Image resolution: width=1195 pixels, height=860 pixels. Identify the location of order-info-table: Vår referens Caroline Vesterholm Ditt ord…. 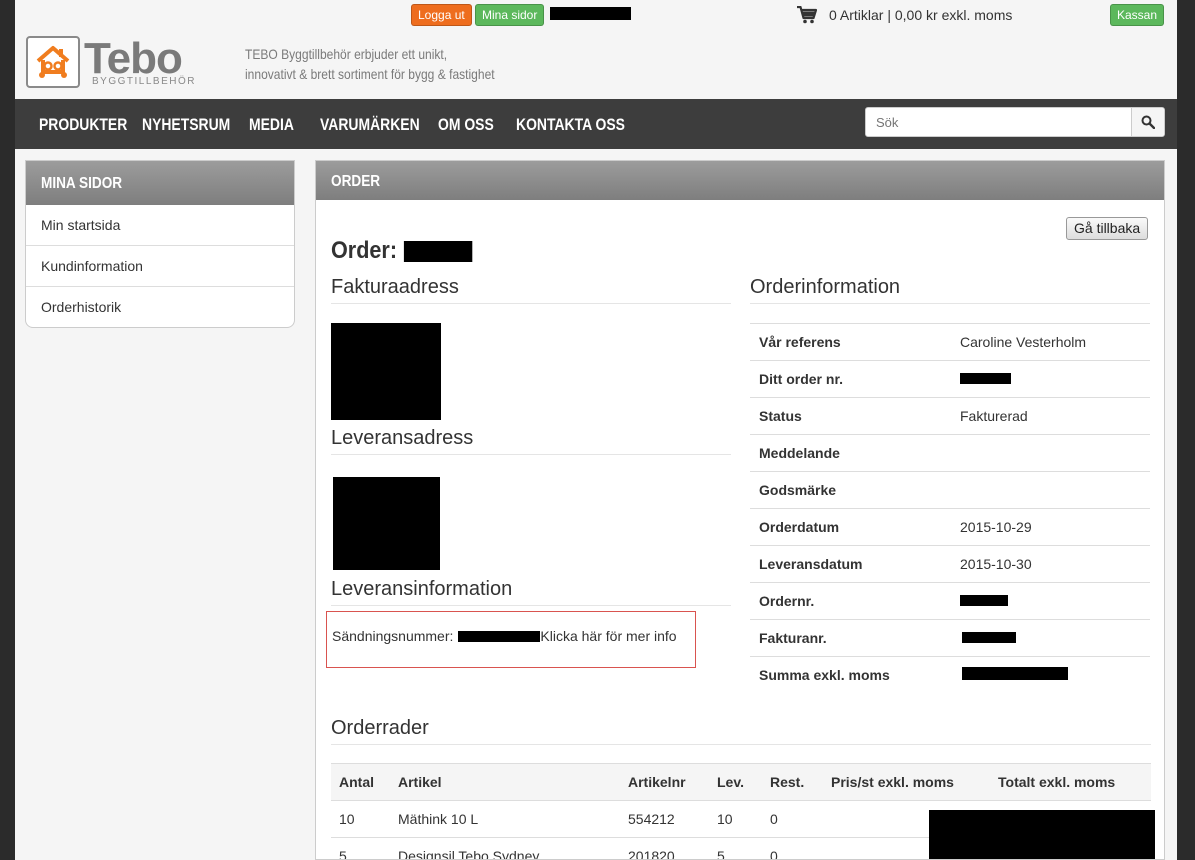
(950, 508).